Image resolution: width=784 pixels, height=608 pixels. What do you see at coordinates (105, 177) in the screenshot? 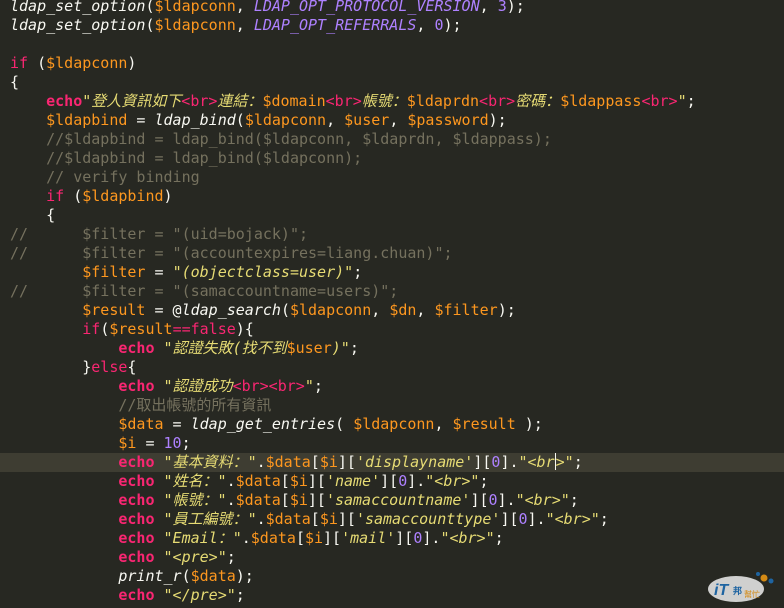
I see `code-line-text: // verify binding` at bounding box center [105, 177].